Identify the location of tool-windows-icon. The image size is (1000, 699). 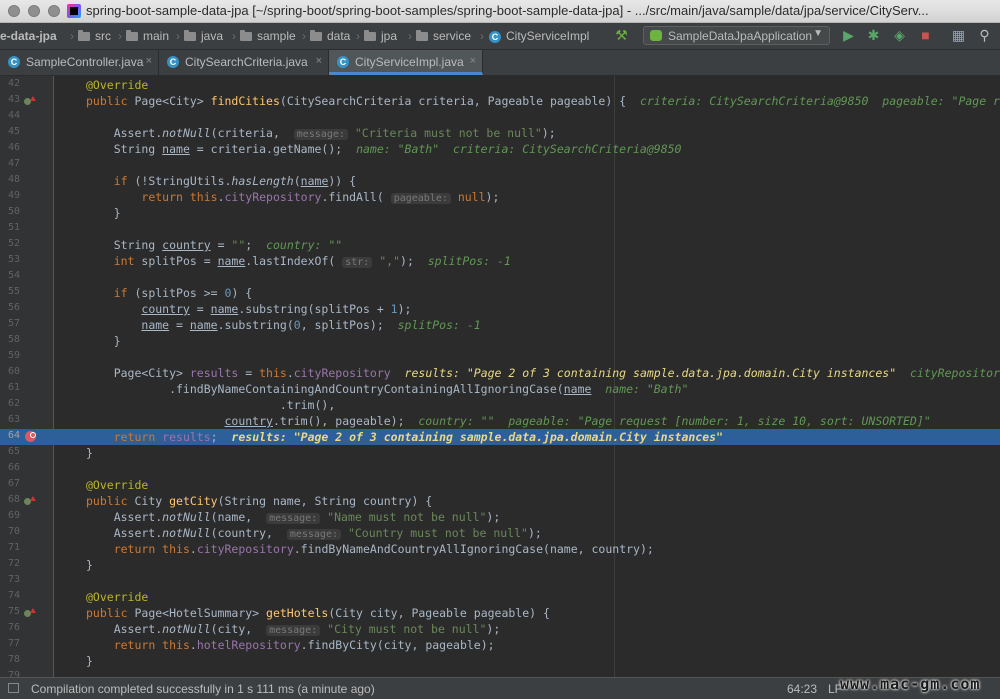
(13, 688).